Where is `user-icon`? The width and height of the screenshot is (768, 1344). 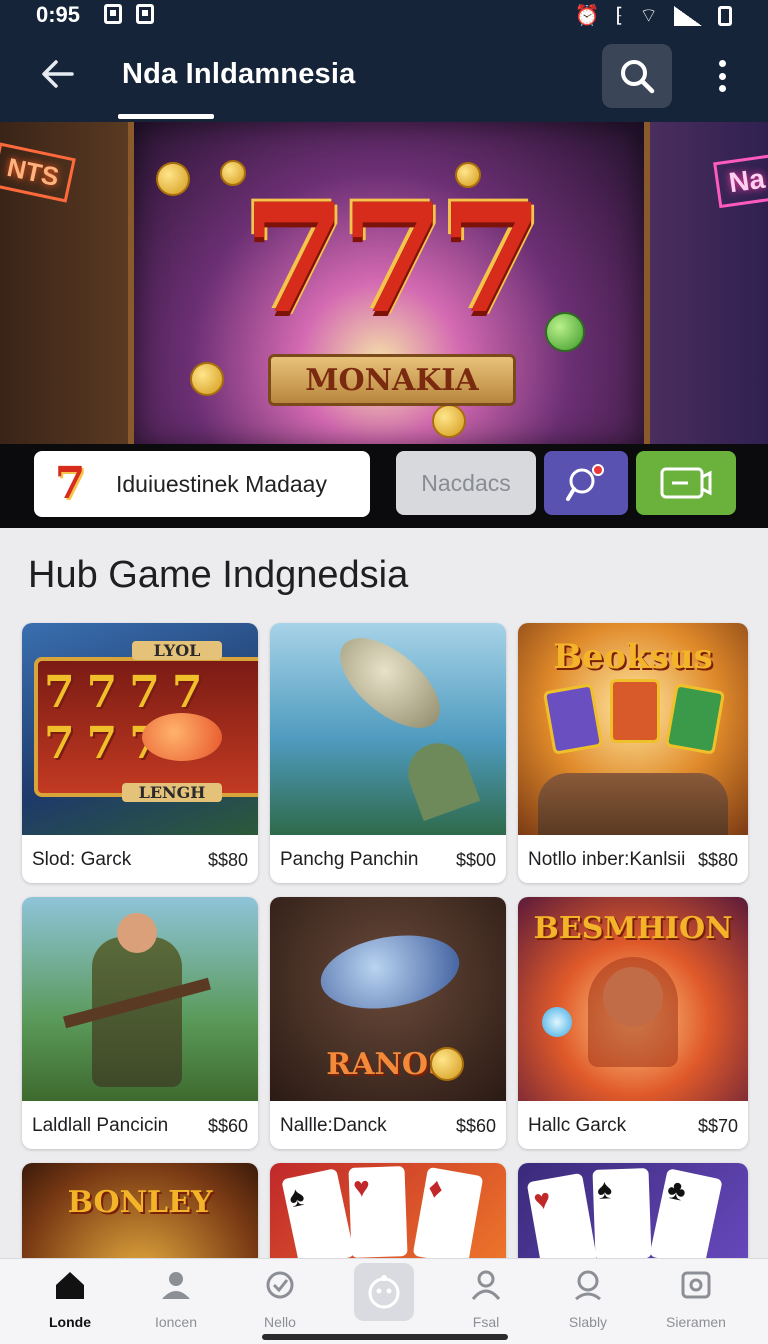
user-icon is located at coordinates (486, 1285).